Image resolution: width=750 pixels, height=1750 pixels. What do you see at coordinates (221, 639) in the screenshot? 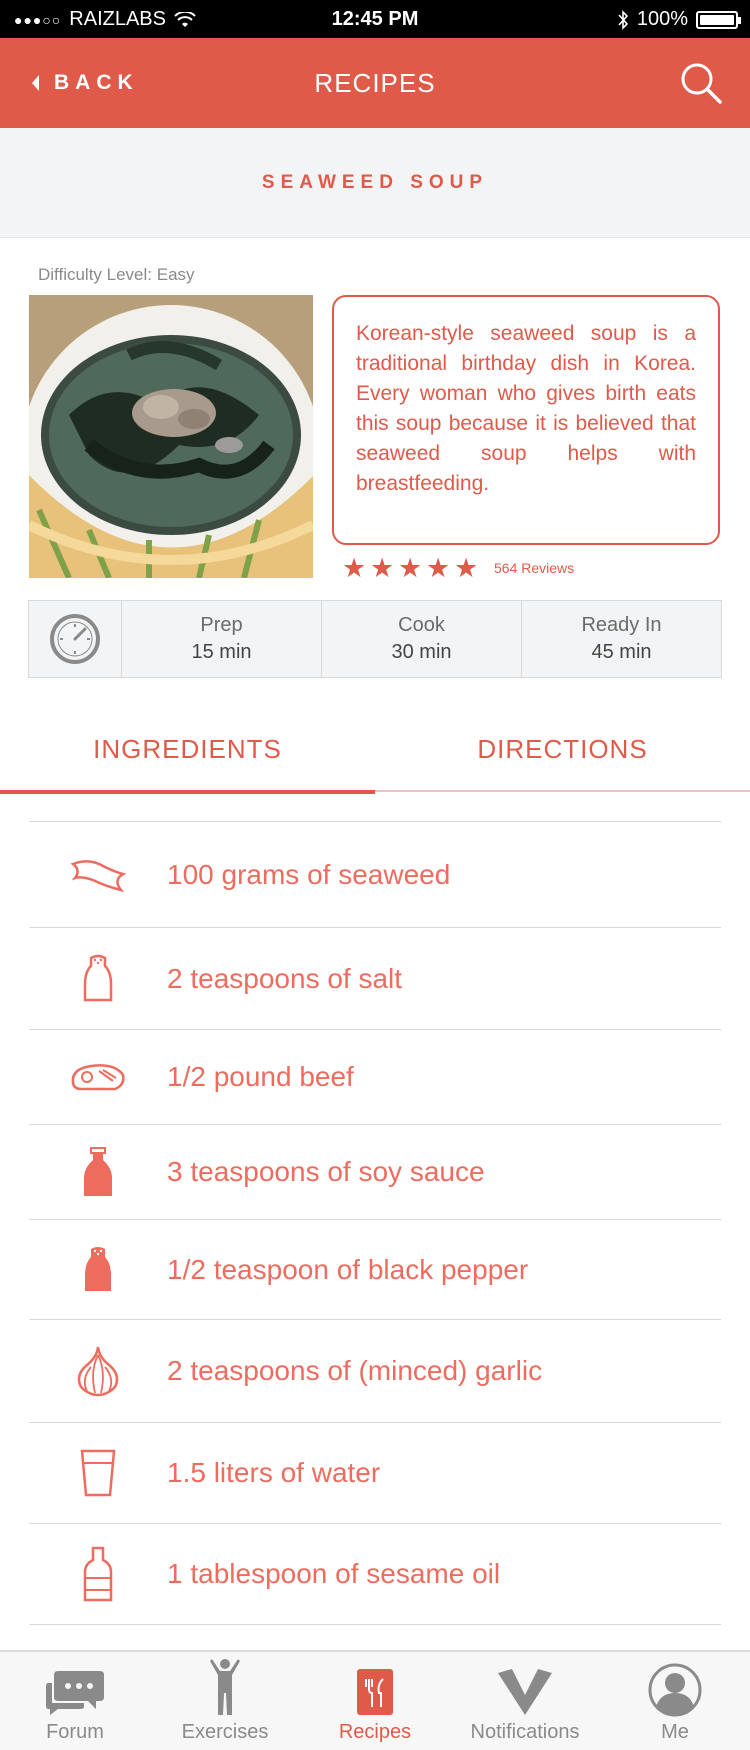
I see `prep-time: Prep 15 min` at bounding box center [221, 639].